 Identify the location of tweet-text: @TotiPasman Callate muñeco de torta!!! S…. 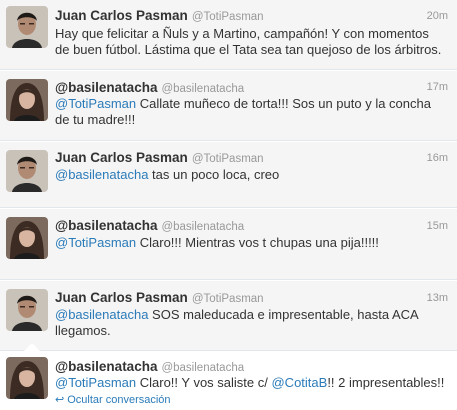
(250, 112).